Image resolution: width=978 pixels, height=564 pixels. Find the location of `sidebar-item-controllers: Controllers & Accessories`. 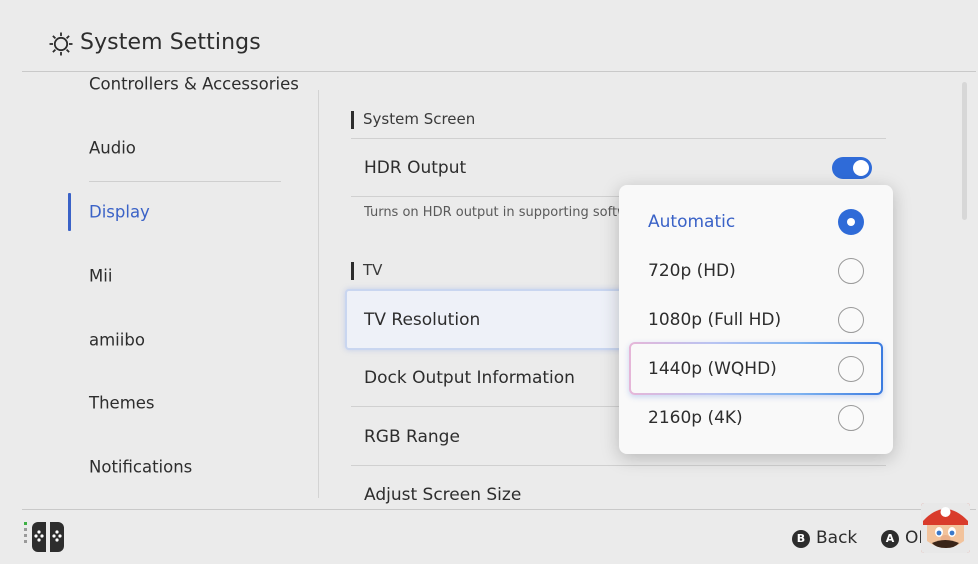

sidebar-item-controllers: Controllers & Accessories is located at coordinates (183, 84).